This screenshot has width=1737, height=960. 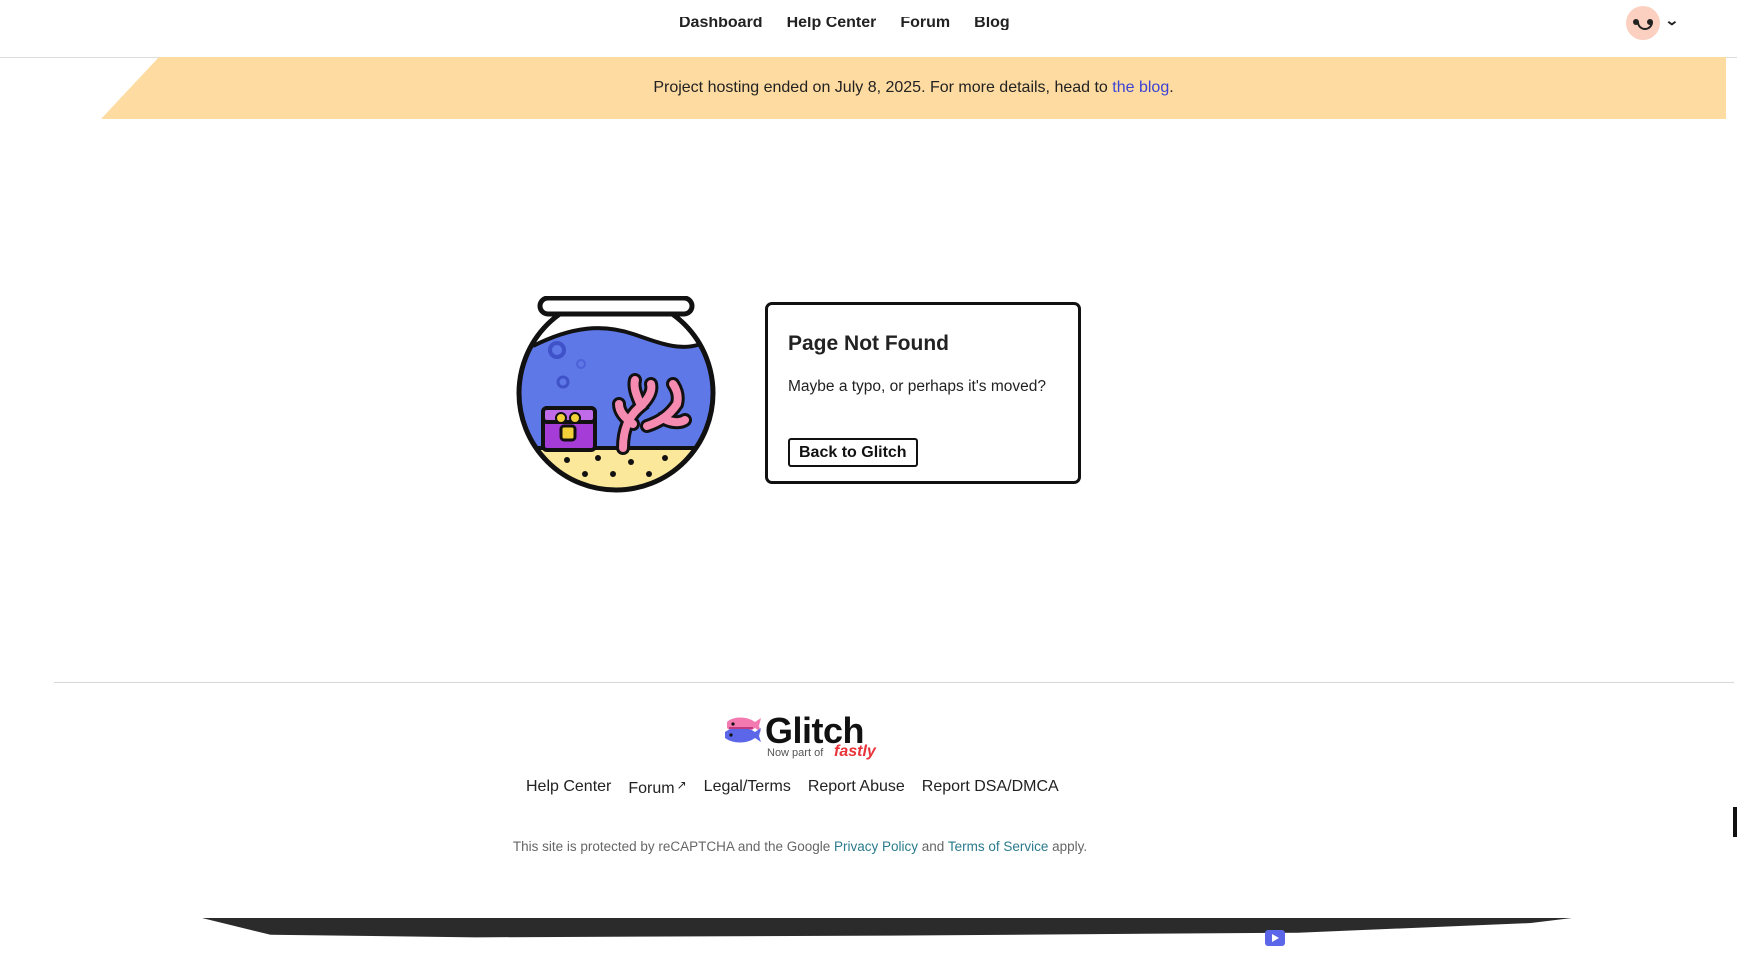 What do you see at coordinates (1068, 846) in the screenshot?
I see `recaptcha-suffix: apply.` at bounding box center [1068, 846].